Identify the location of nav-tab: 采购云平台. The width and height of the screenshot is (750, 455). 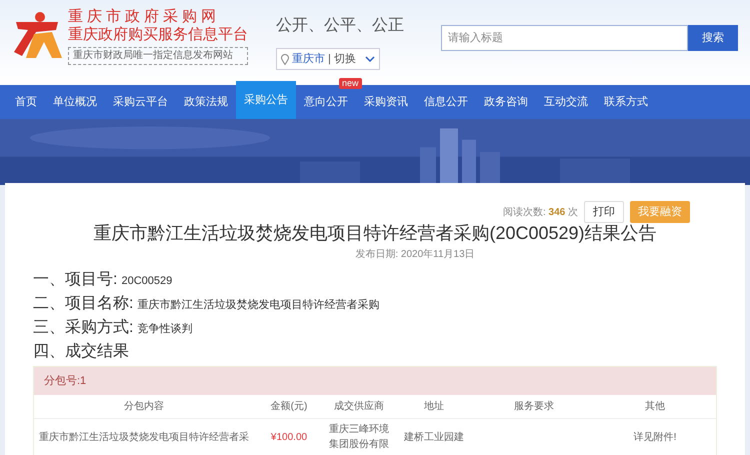
(140, 102).